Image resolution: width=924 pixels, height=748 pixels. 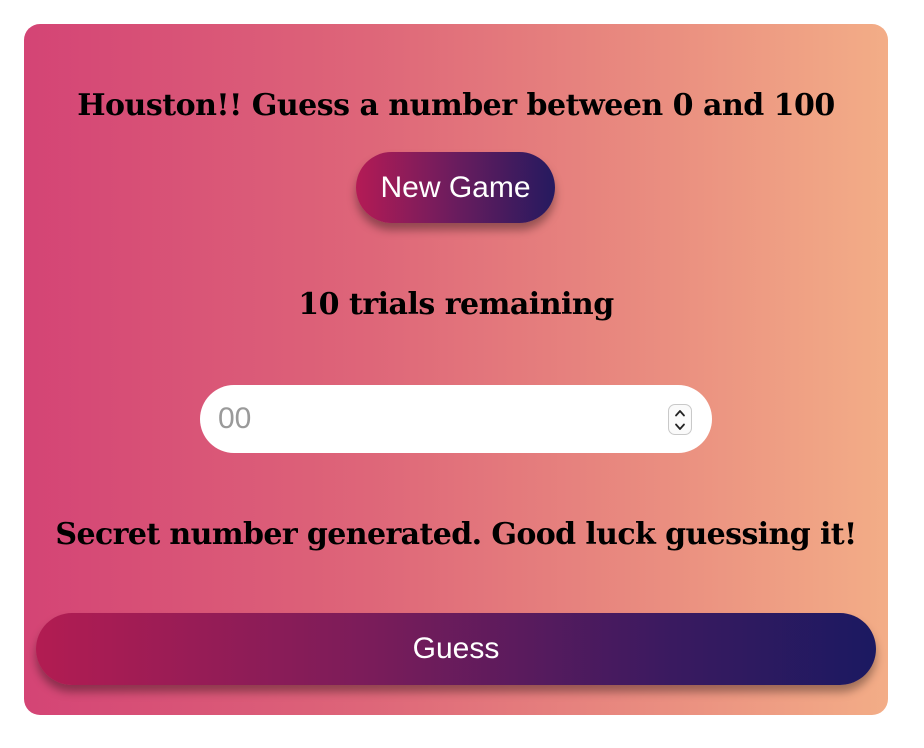 I want to click on guess-input-container, so click(x=456, y=419).